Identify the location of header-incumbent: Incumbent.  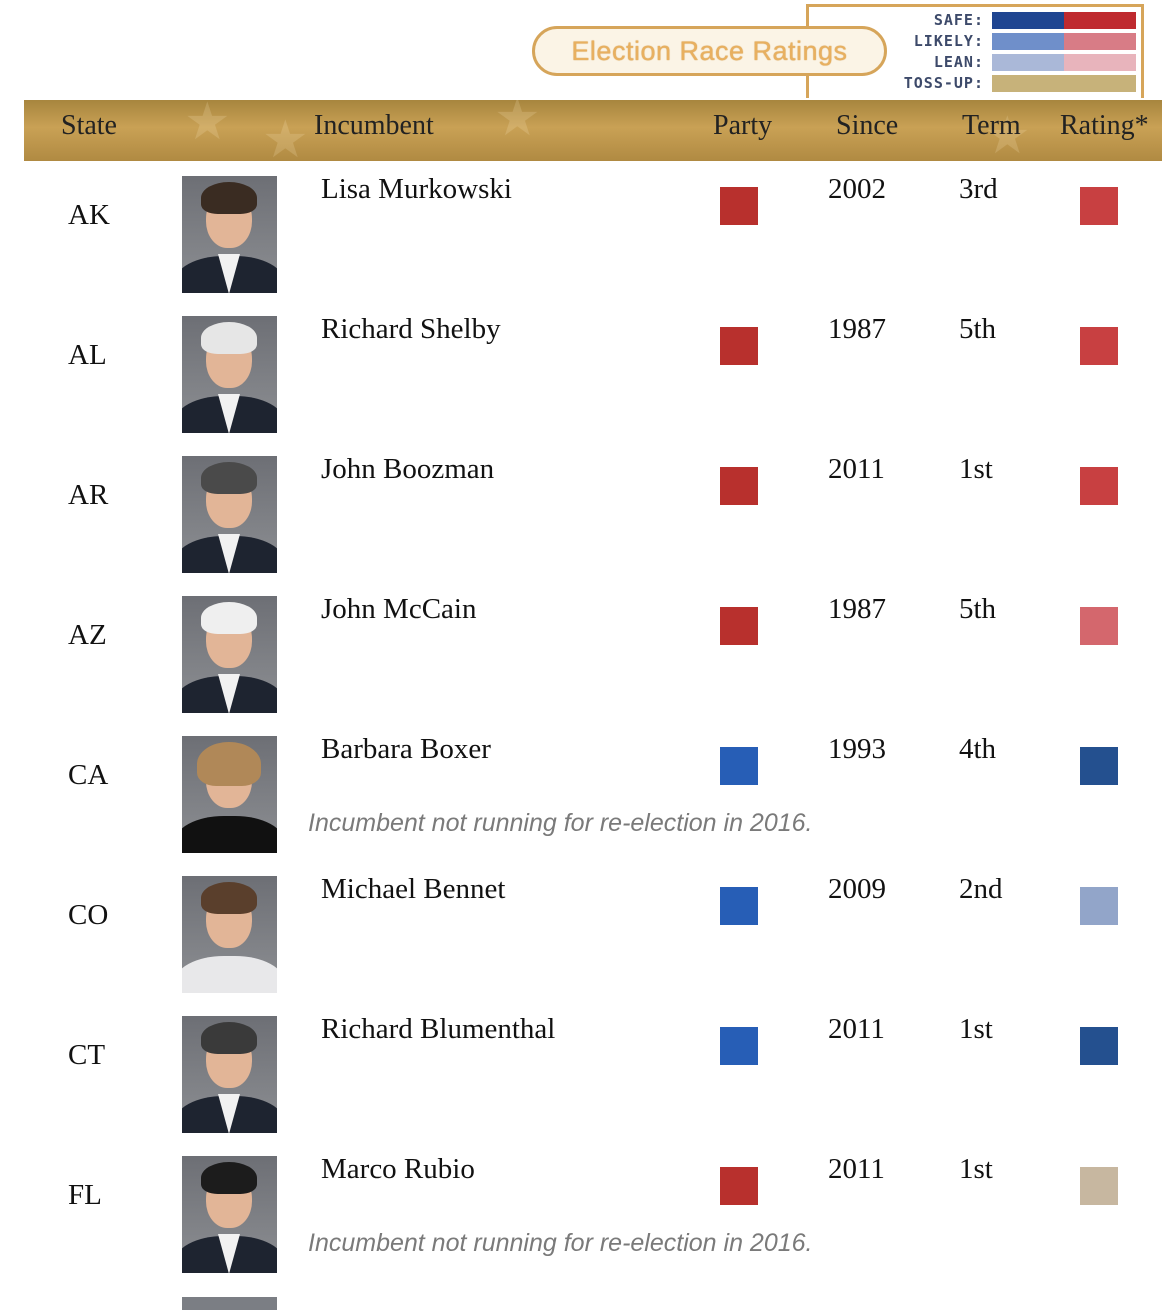
(374, 126).